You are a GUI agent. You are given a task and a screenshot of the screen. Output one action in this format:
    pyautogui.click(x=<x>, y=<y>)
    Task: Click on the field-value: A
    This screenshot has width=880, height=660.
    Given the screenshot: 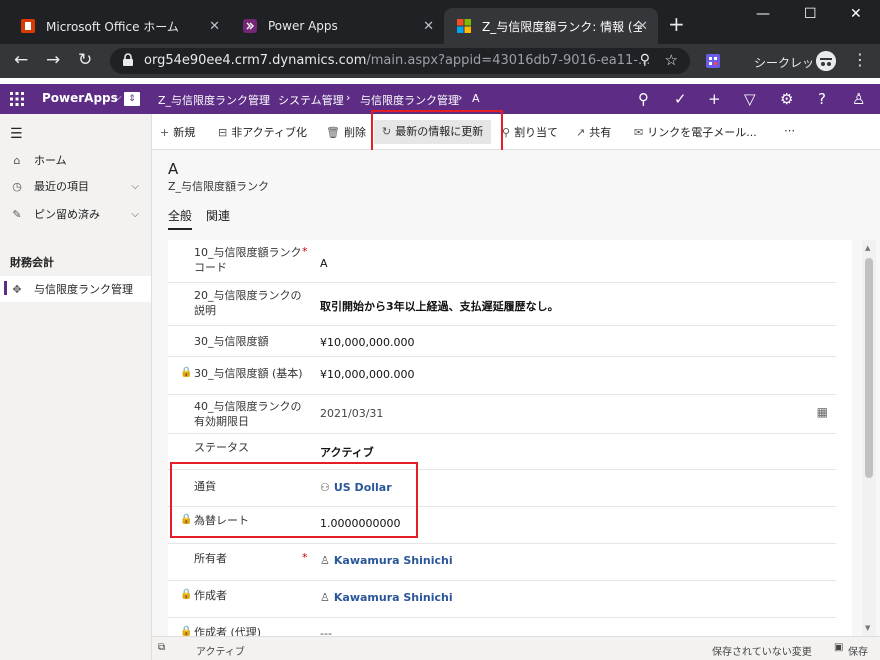 What is the action you would take?
    pyautogui.click(x=324, y=263)
    